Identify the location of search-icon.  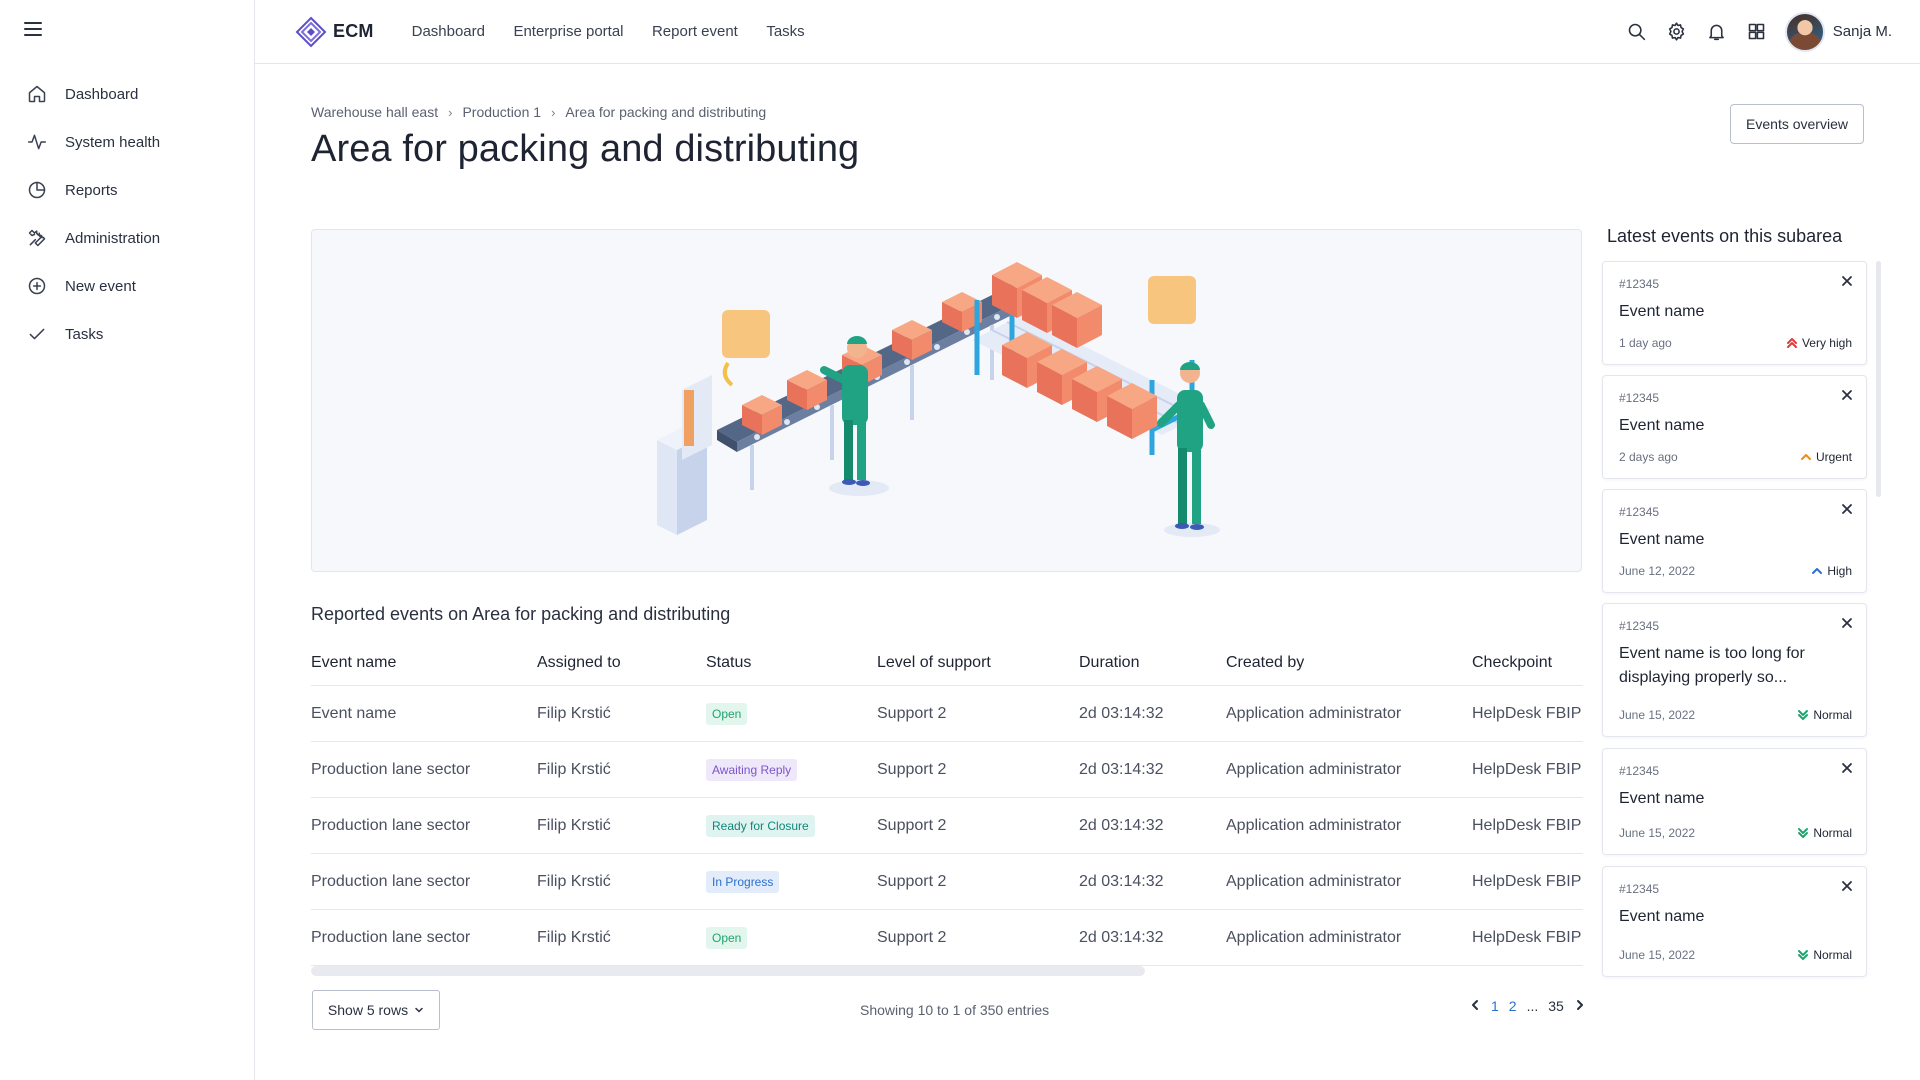
(1637, 32).